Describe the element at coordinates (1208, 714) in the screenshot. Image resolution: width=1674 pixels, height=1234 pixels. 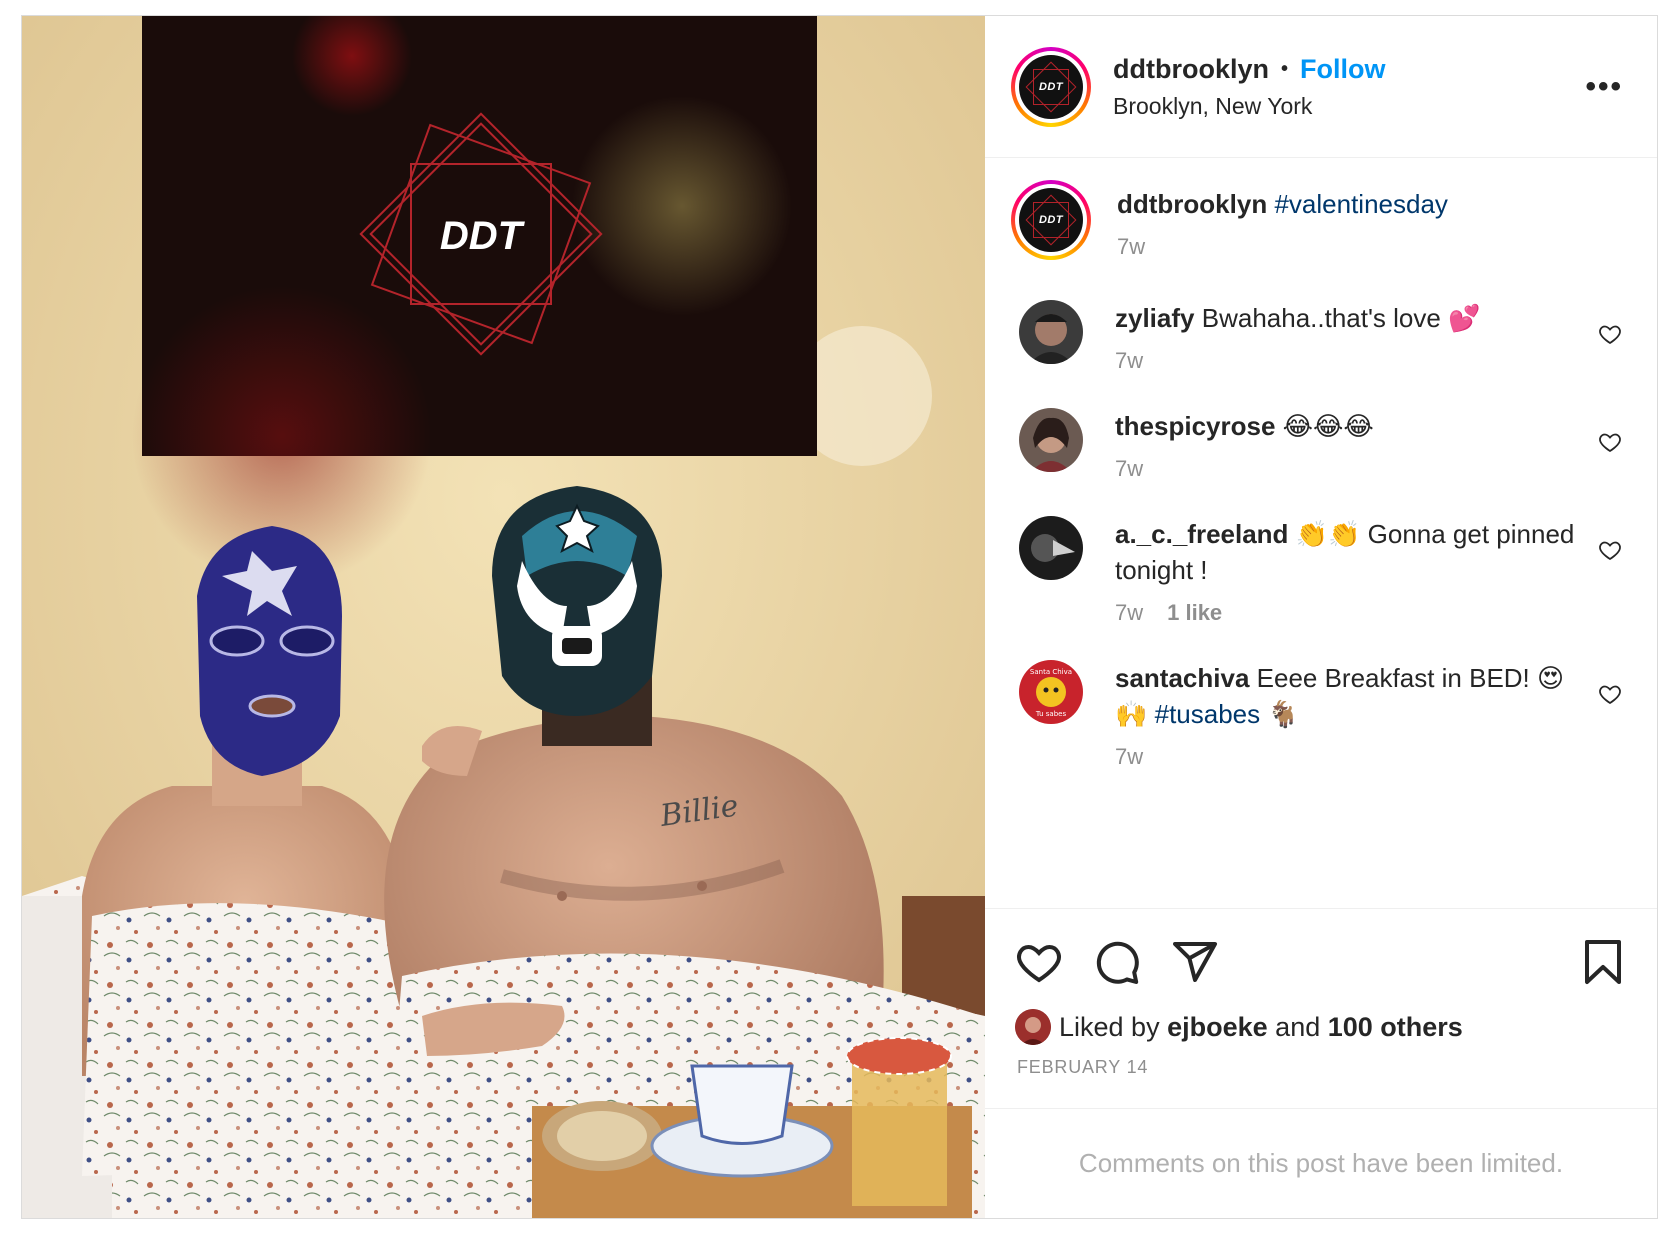
I see `comment-hashtag: #tusabes` at that location.